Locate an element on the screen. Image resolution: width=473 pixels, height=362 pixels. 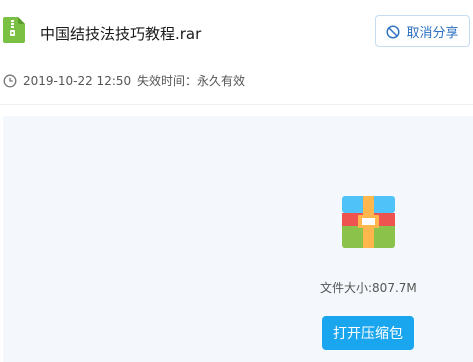
share-date: 2019-10-22 12:50 is located at coordinates (77, 81).